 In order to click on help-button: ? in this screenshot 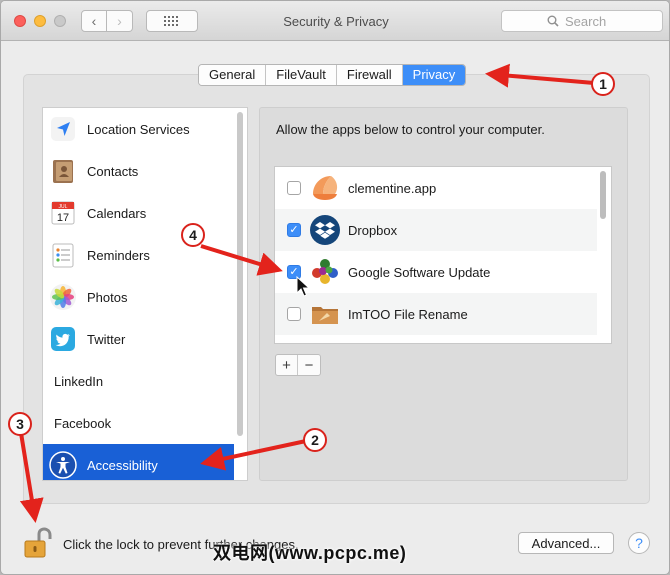, I will do `click(639, 543)`.